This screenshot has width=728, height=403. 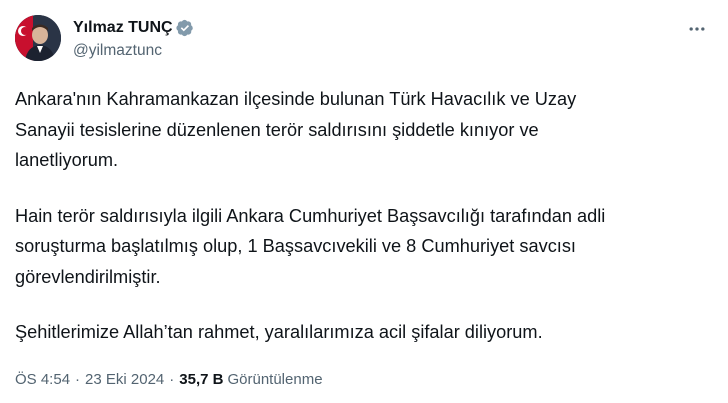 What do you see at coordinates (42, 379) in the screenshot?
I see `tweet-time: ÖS 4:54` at bounding box center [42, 379].